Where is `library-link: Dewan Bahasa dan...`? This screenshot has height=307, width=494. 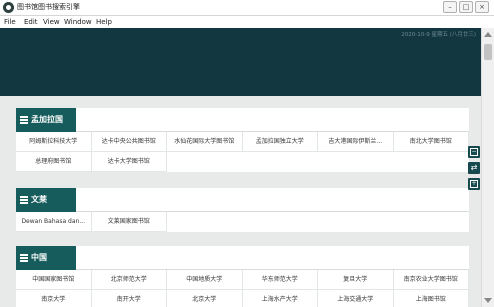 library-link: Dewan Bahasa dan... is located at coordinates (54, 222).